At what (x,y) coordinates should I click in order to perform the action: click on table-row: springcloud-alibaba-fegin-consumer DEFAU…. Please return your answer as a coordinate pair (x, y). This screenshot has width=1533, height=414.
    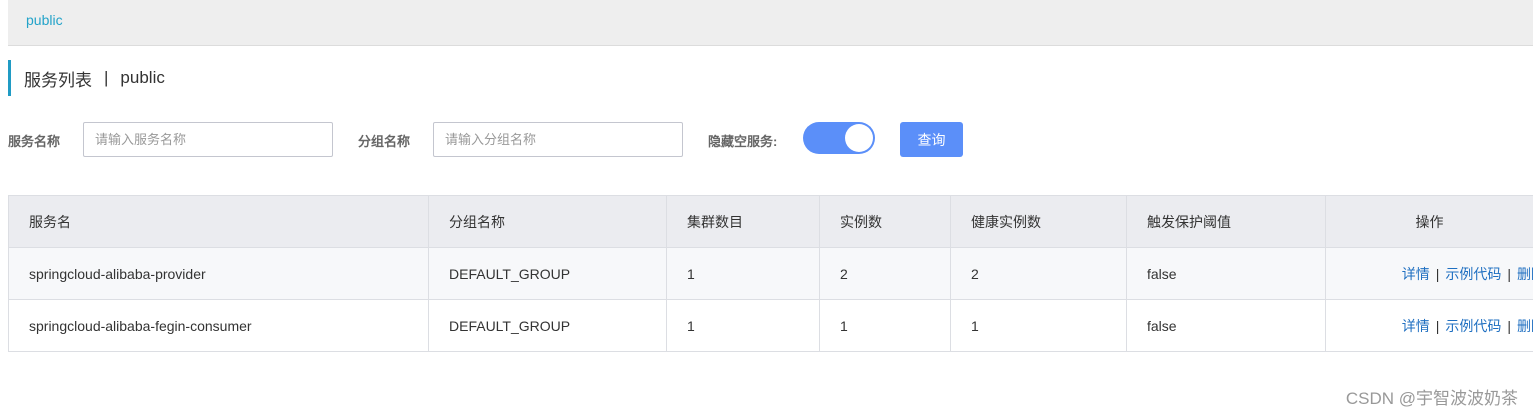
    Looking at the image, I should click on (770, 325).